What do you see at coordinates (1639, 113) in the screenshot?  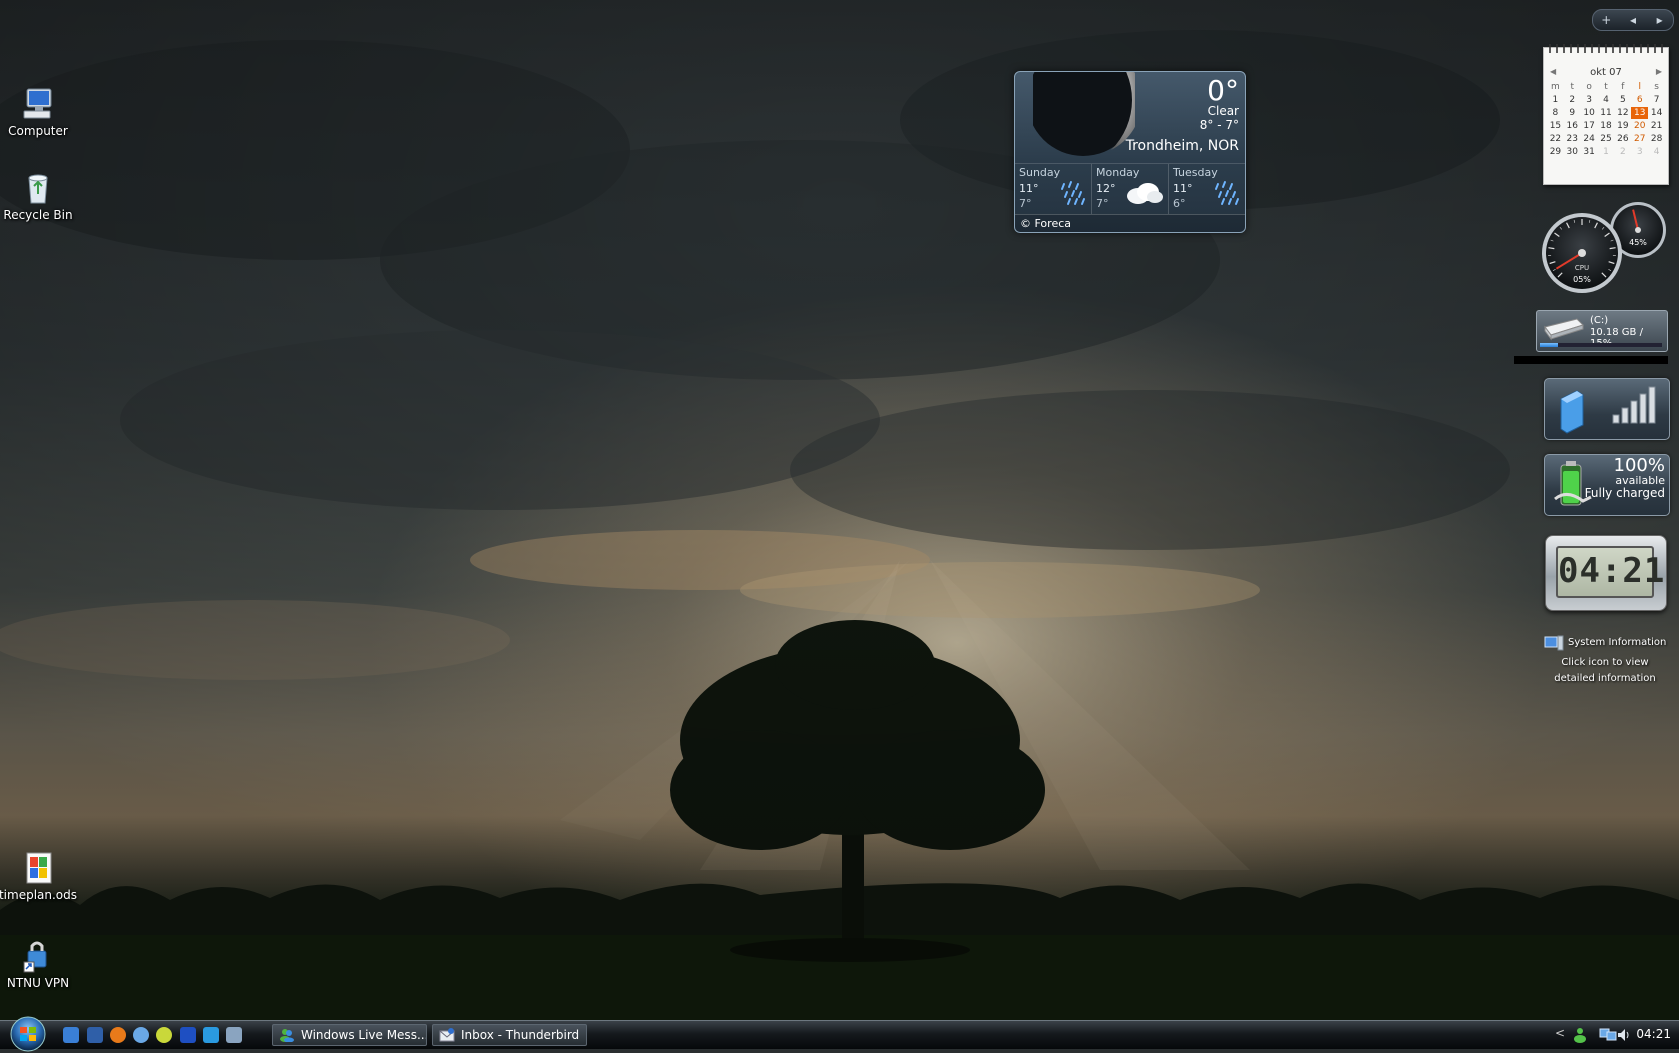 I see `calendar-day: 13` at bounding box center [1639, 113].